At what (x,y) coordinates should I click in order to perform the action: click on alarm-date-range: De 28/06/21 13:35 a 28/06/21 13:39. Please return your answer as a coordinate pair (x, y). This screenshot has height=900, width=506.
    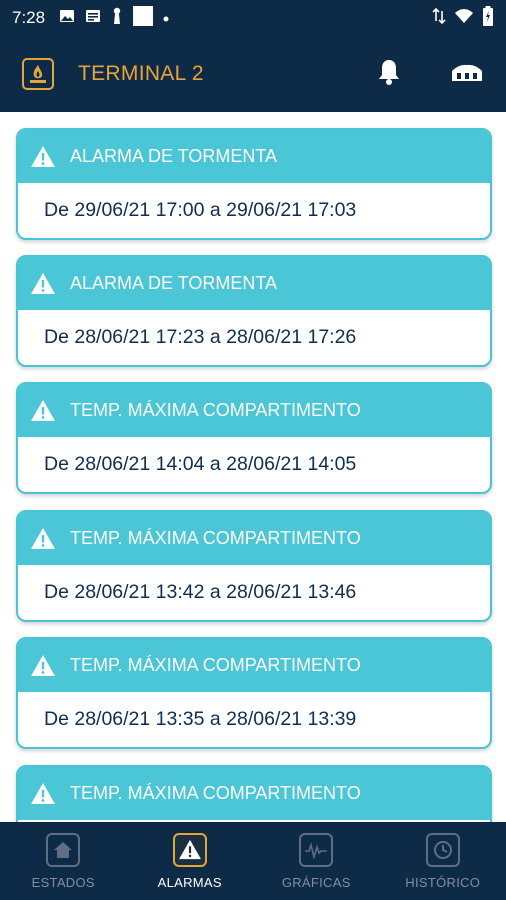
    Looking at the image, I should click on (200, 719).